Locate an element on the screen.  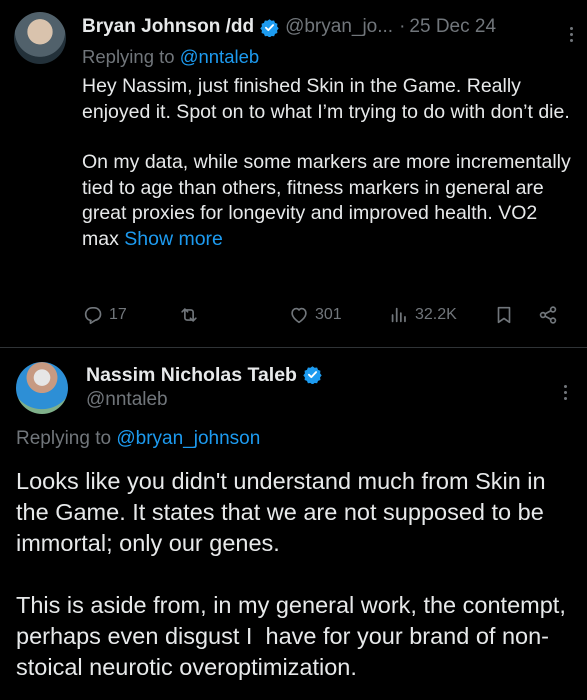
bookmark-icon is located at coordinates (504, 315).